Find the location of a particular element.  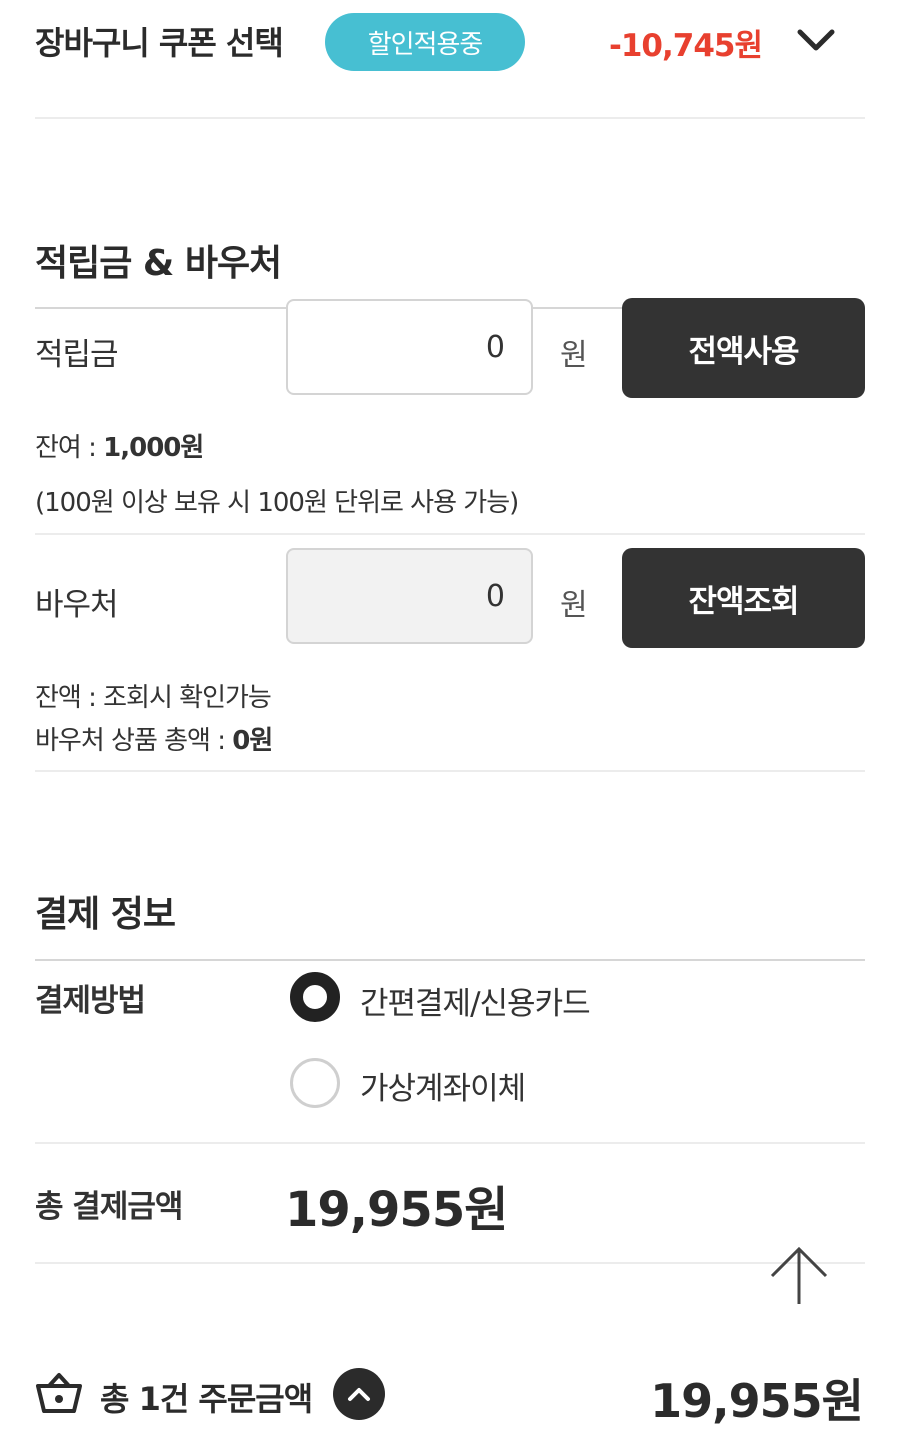

order-total-amount: 19,955원 is located at coordinates (757, 1401).